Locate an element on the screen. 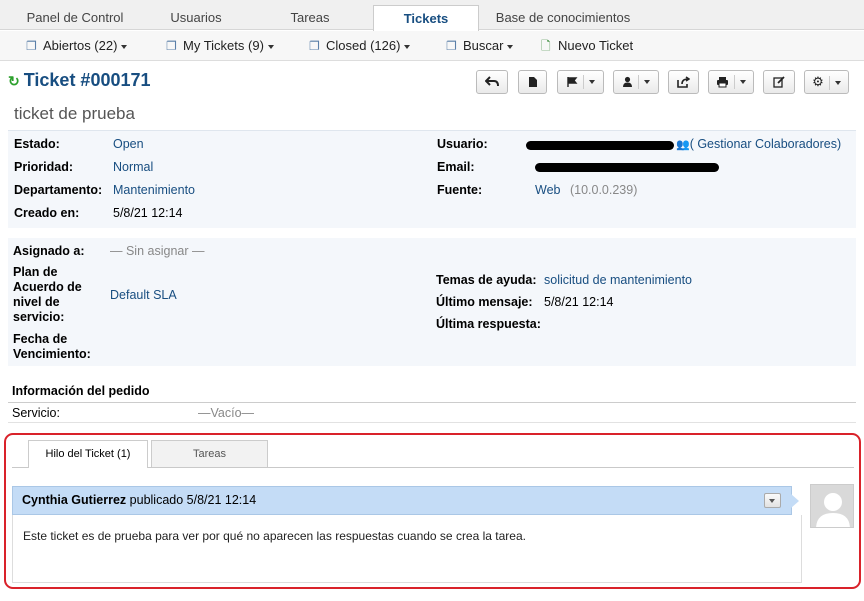 The image size is (864, 601). edit-document-button is located at coordinates (532, 82).